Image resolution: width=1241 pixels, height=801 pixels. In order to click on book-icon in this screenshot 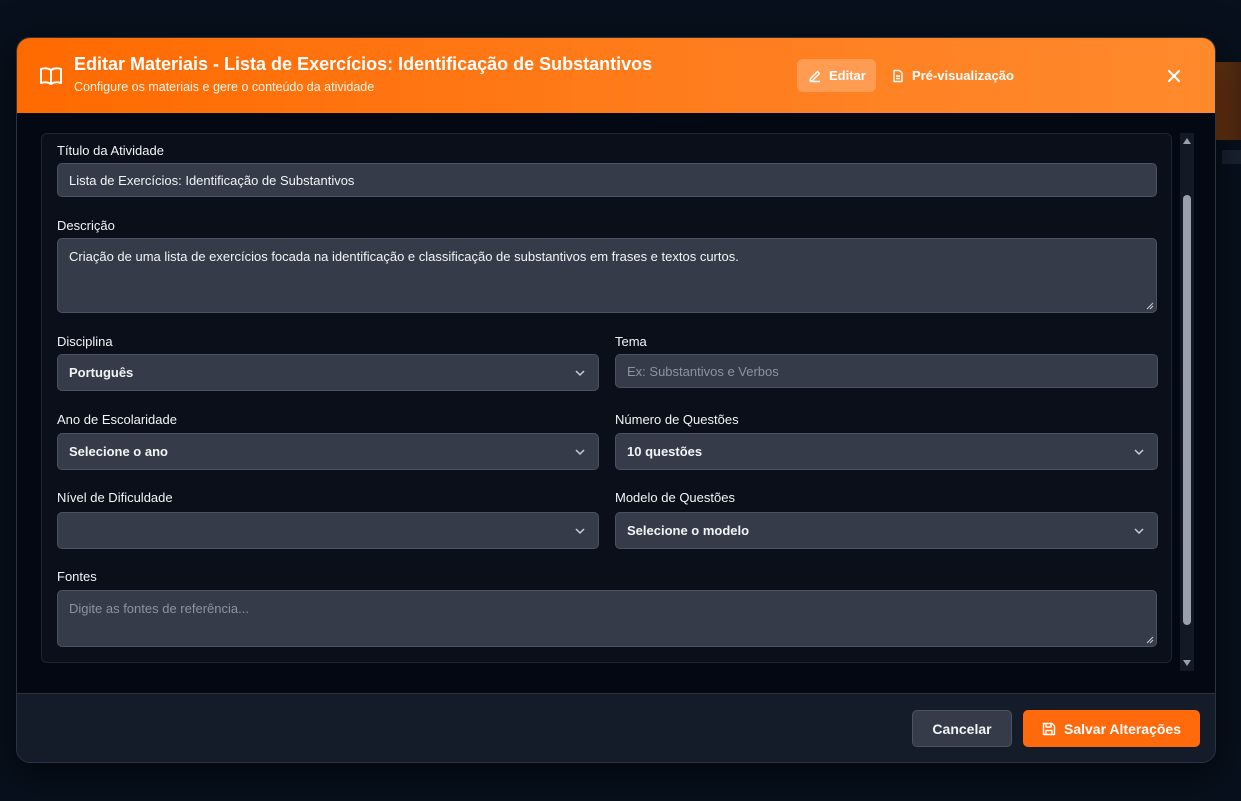, I will do `click(51, 76)`.